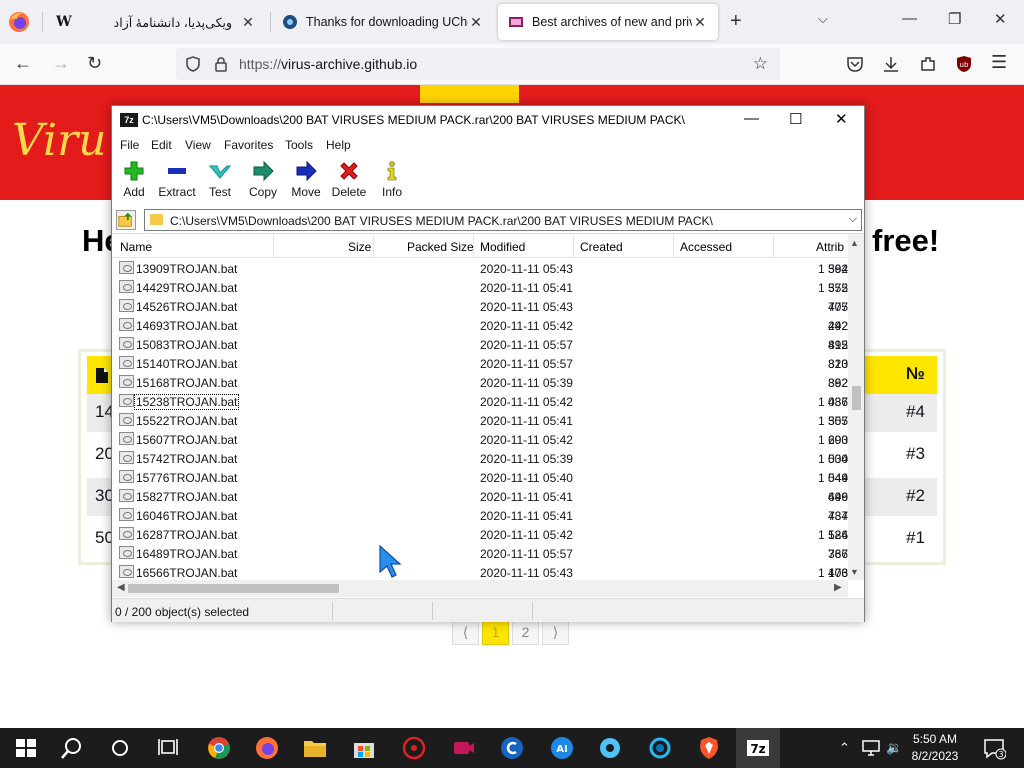  Describe the element at coordinates (760, 64) in the screenshot. I see `bookmark-star-icon: ☆` at that location.